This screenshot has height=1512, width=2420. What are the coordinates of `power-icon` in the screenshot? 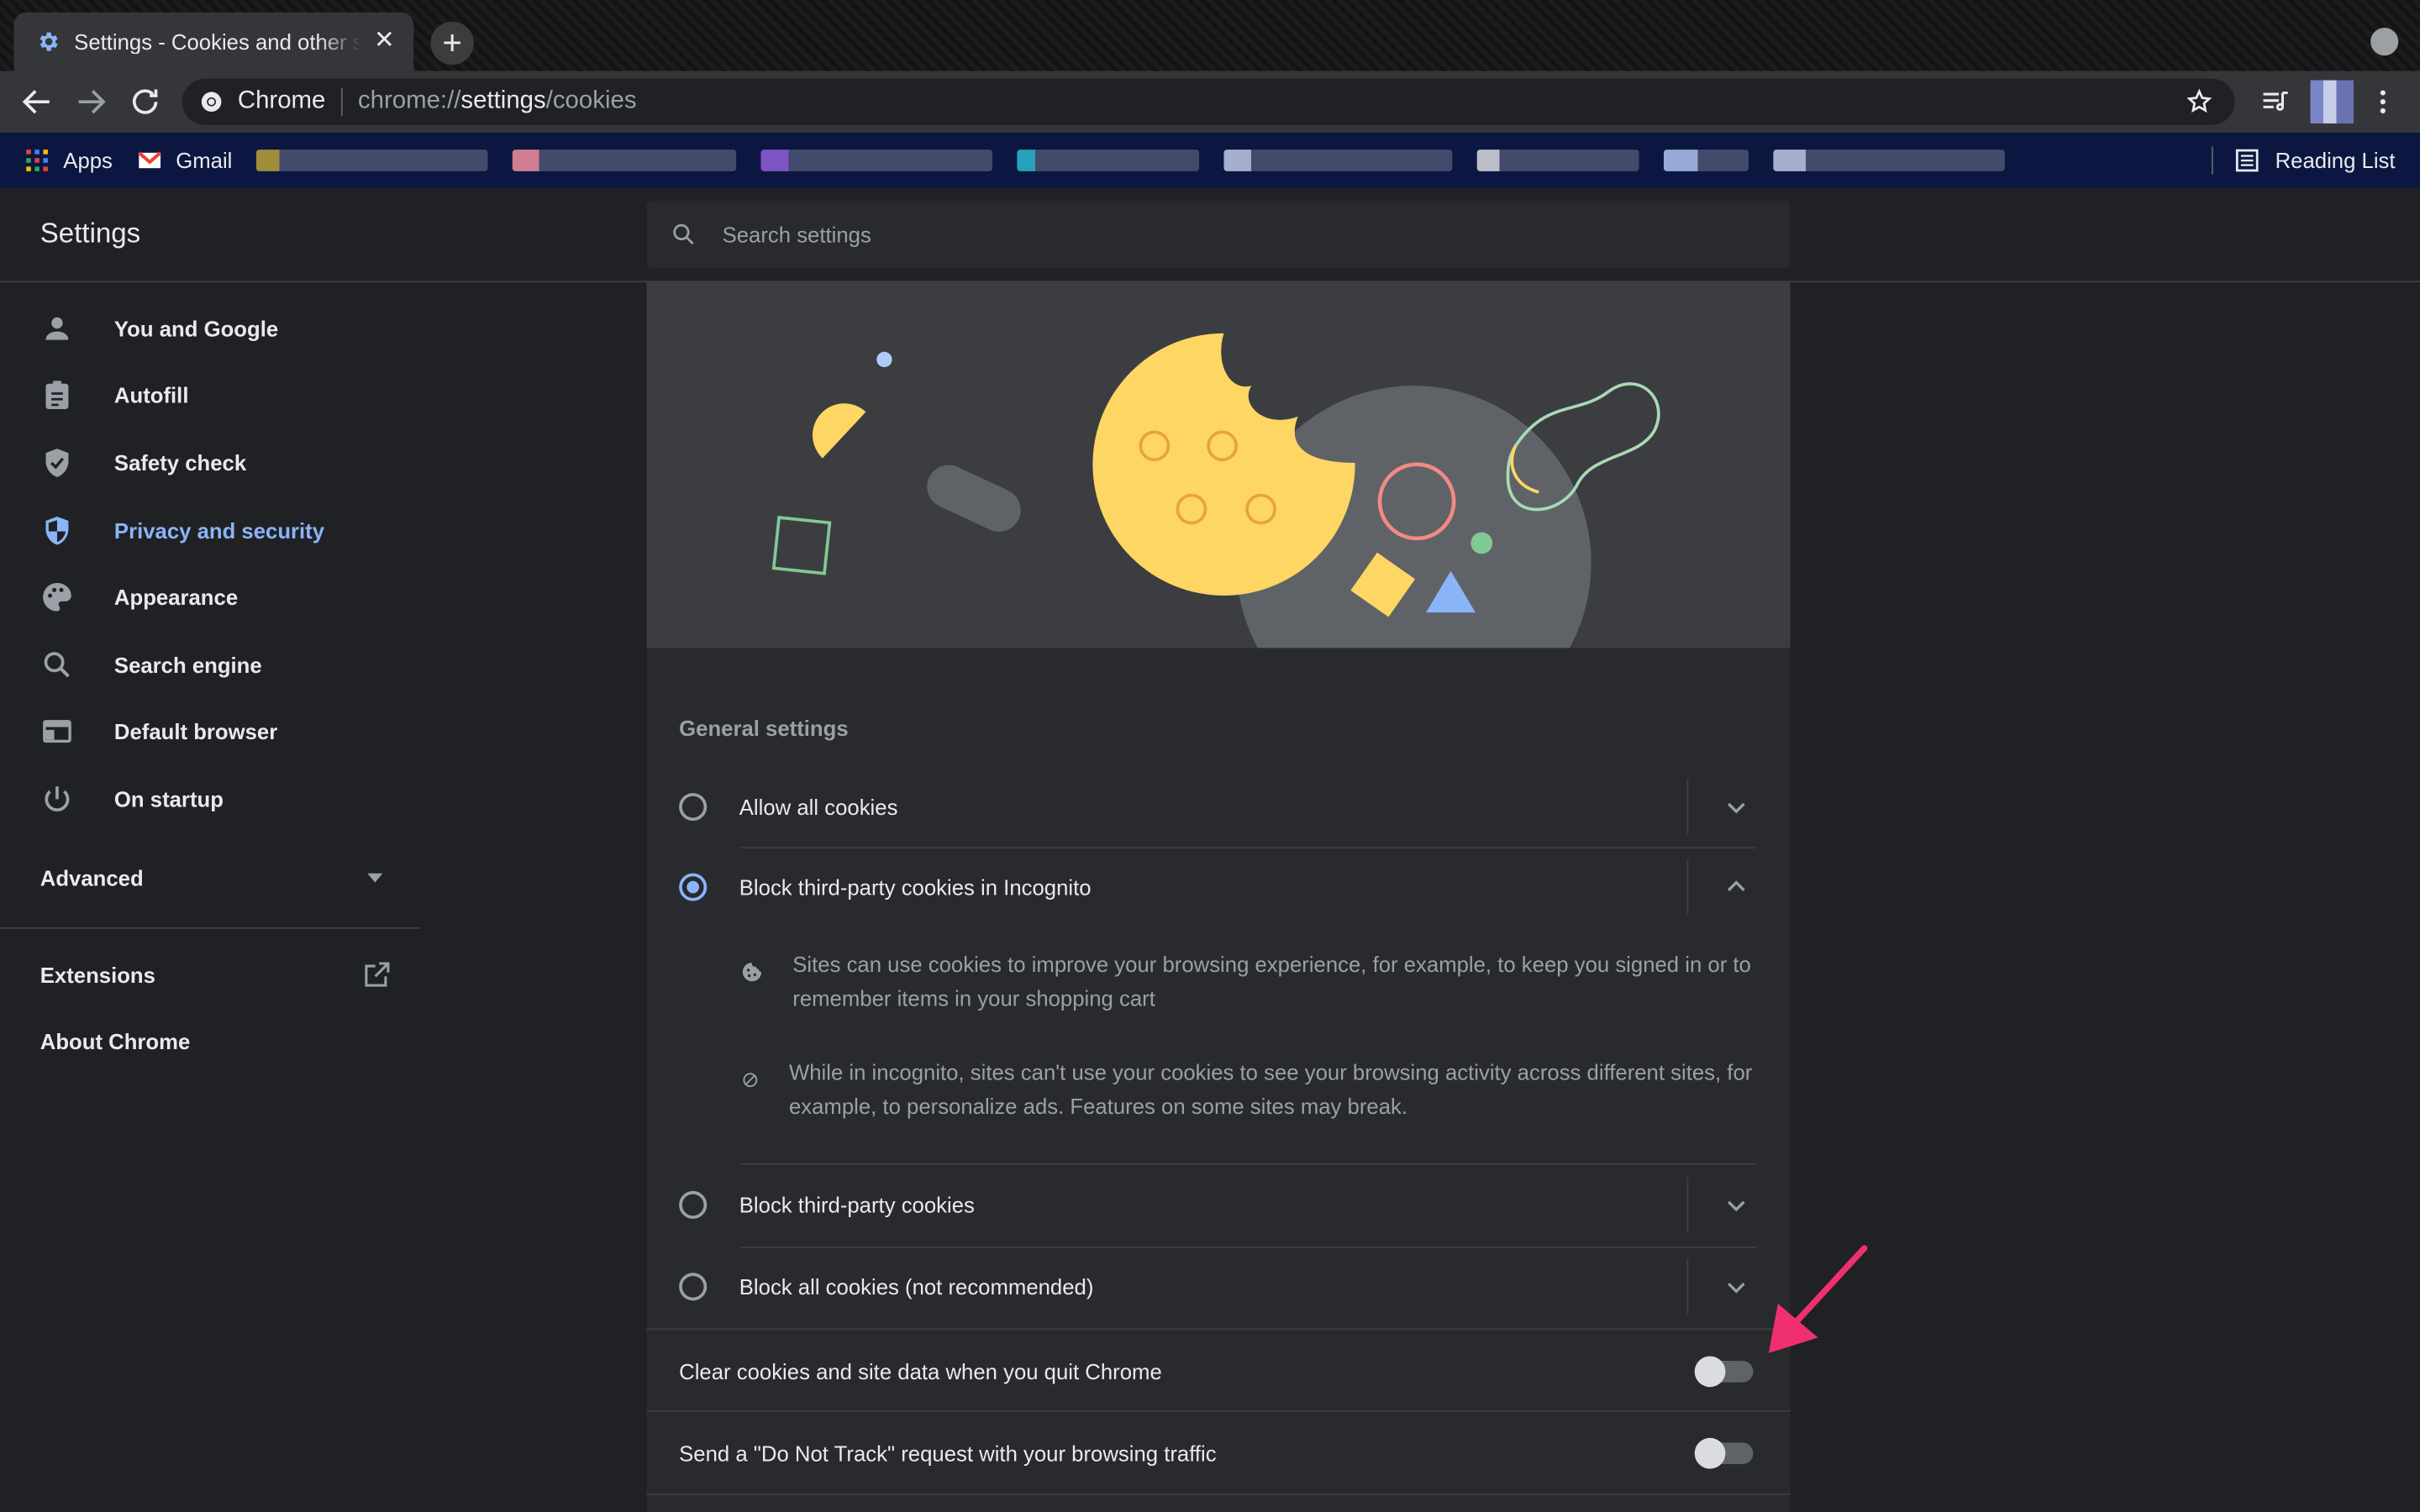 It's located at (58, 798).